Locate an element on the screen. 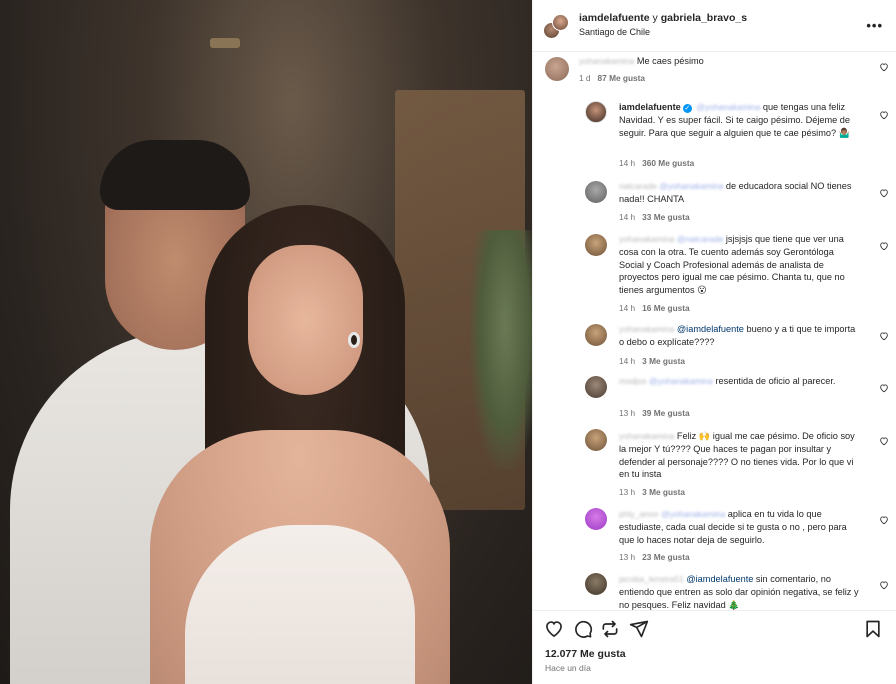 This screenshot has height=684, width=896. photo-background-plant is located at coordinates (501, 350).